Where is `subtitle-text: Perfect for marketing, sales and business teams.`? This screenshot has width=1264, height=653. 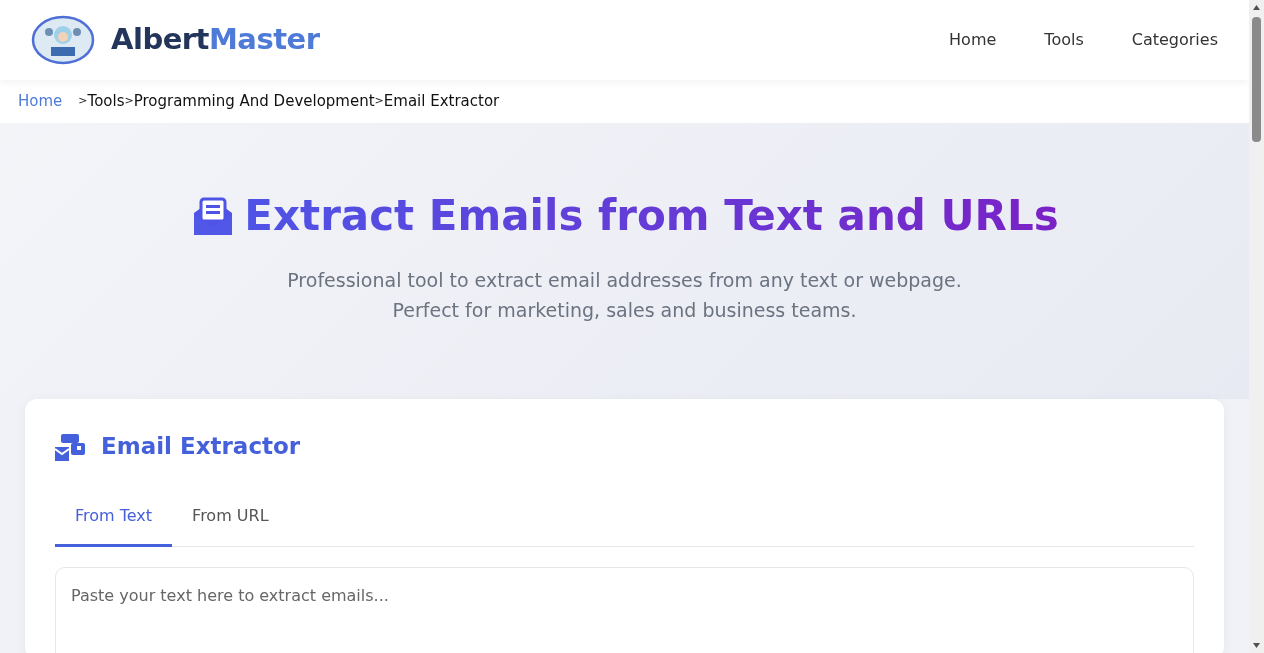 subtitle-text: Perfect for marketing, sales and business teams. is located at coordinates (624, 311).